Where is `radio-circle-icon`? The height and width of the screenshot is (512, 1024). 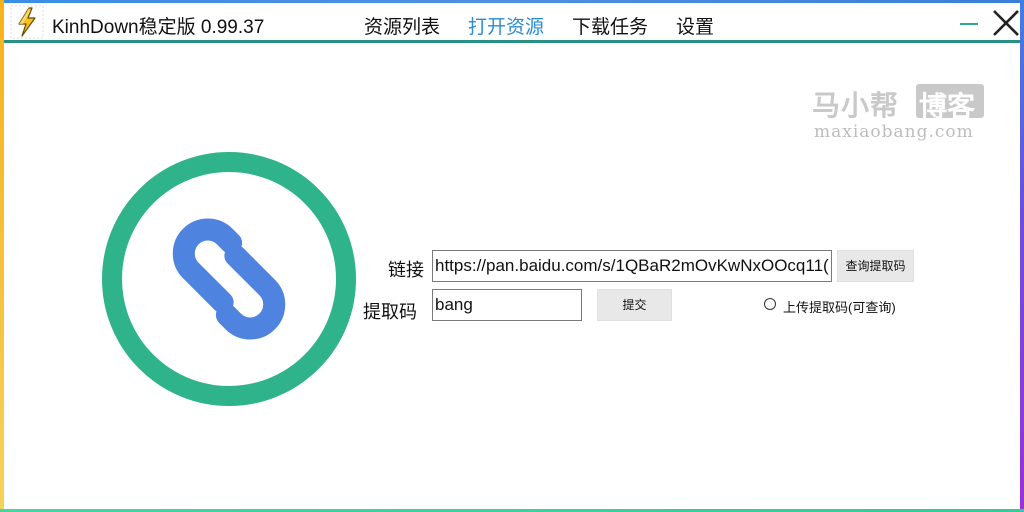 radio-circle-icon is located at coordinates (770, 304).